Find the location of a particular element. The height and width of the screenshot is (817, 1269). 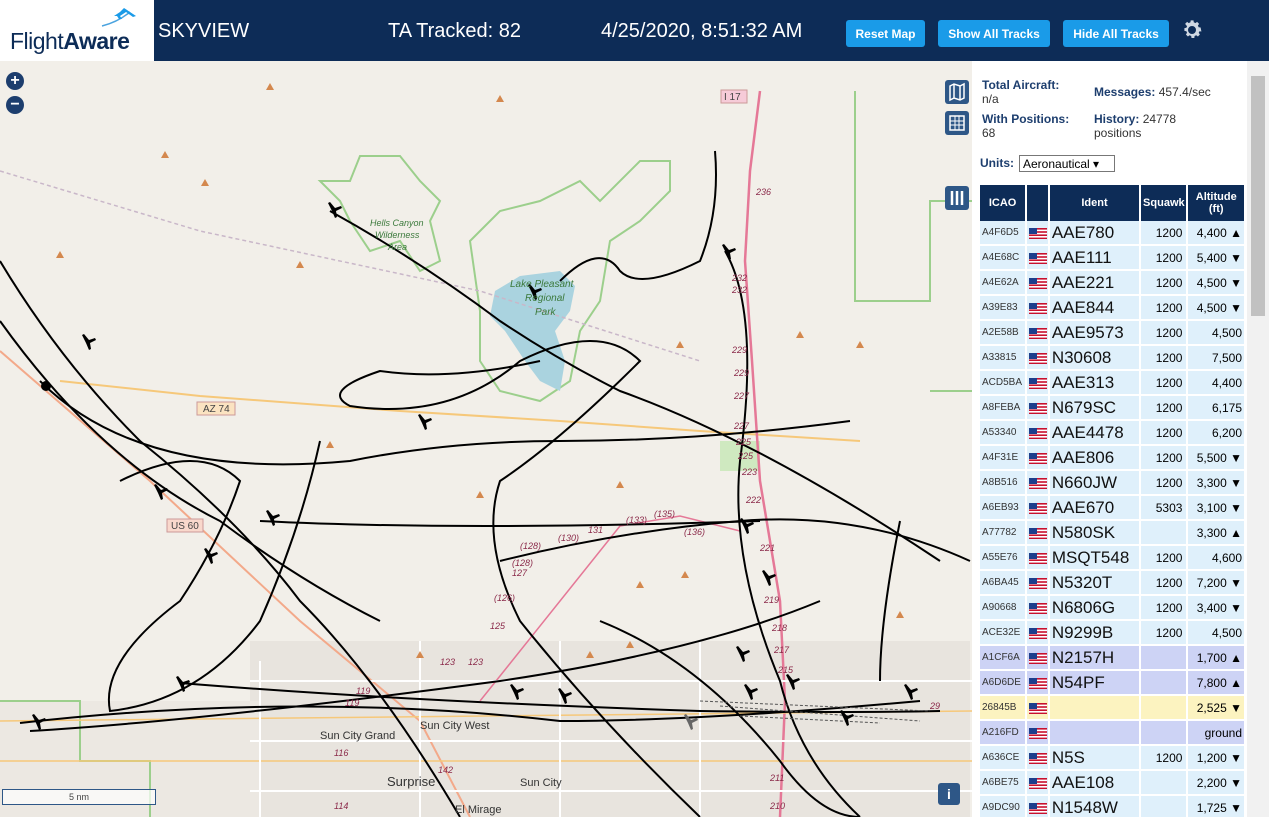

table-row: A33815 N30608 1200 7,500 is located at coordinates (1113, 358).